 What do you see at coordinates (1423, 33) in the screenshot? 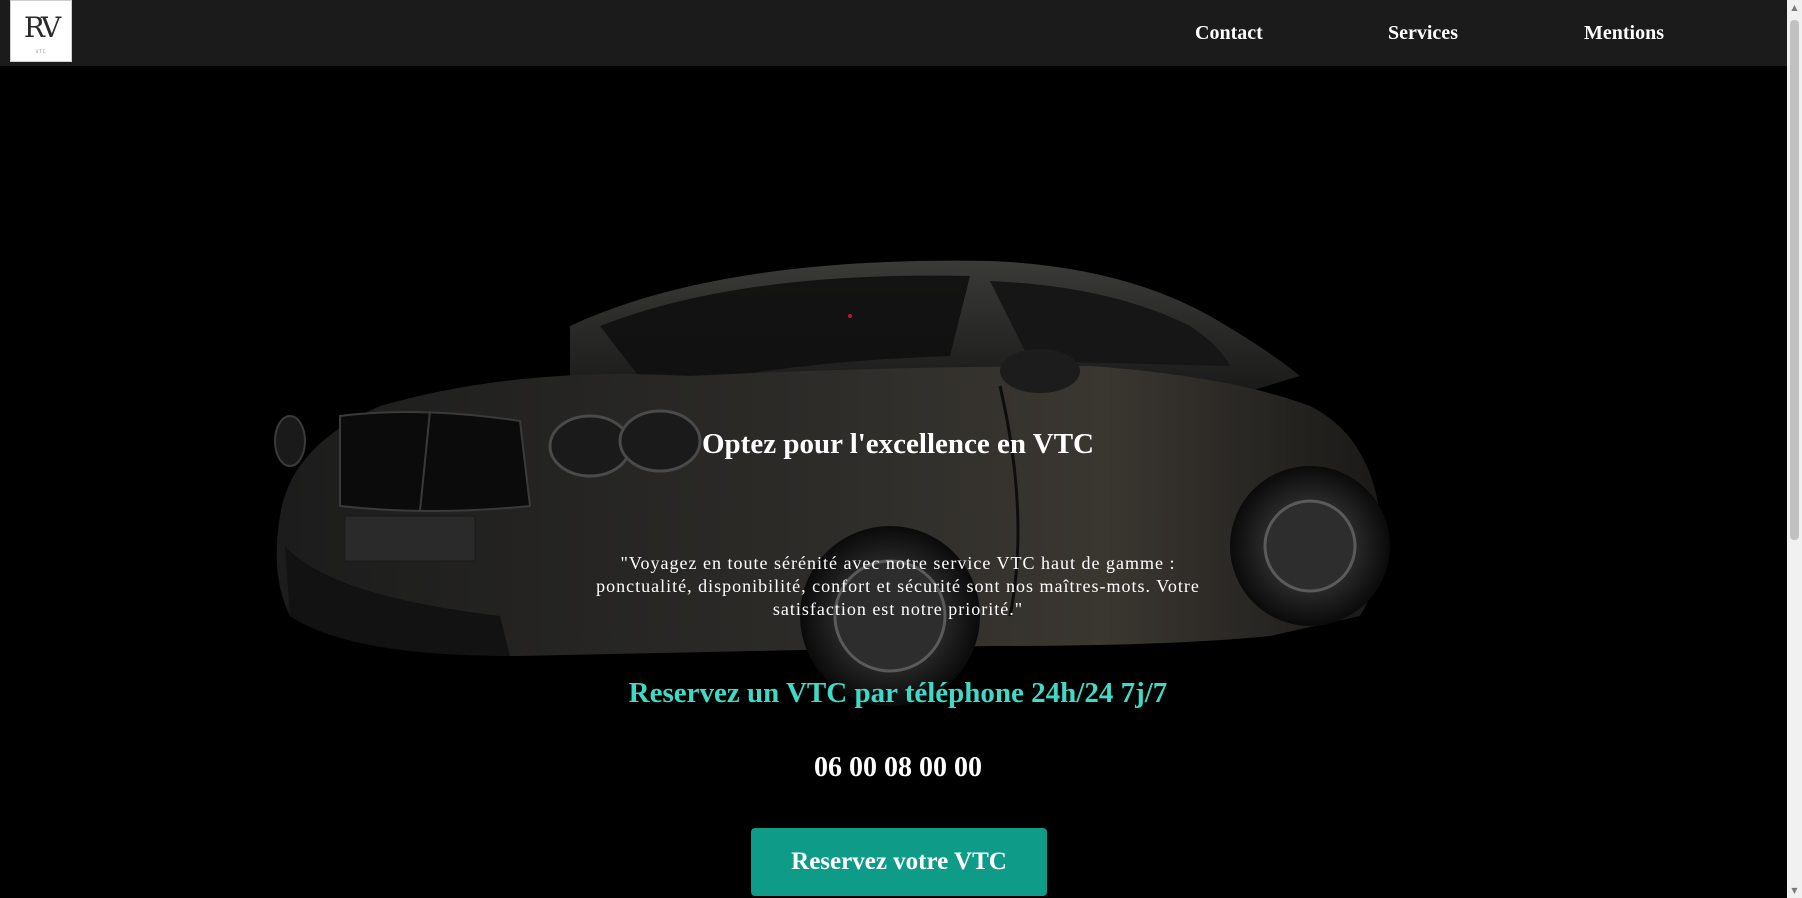
I see `nav-link-services: Services` at bounding box center [1423, 33].